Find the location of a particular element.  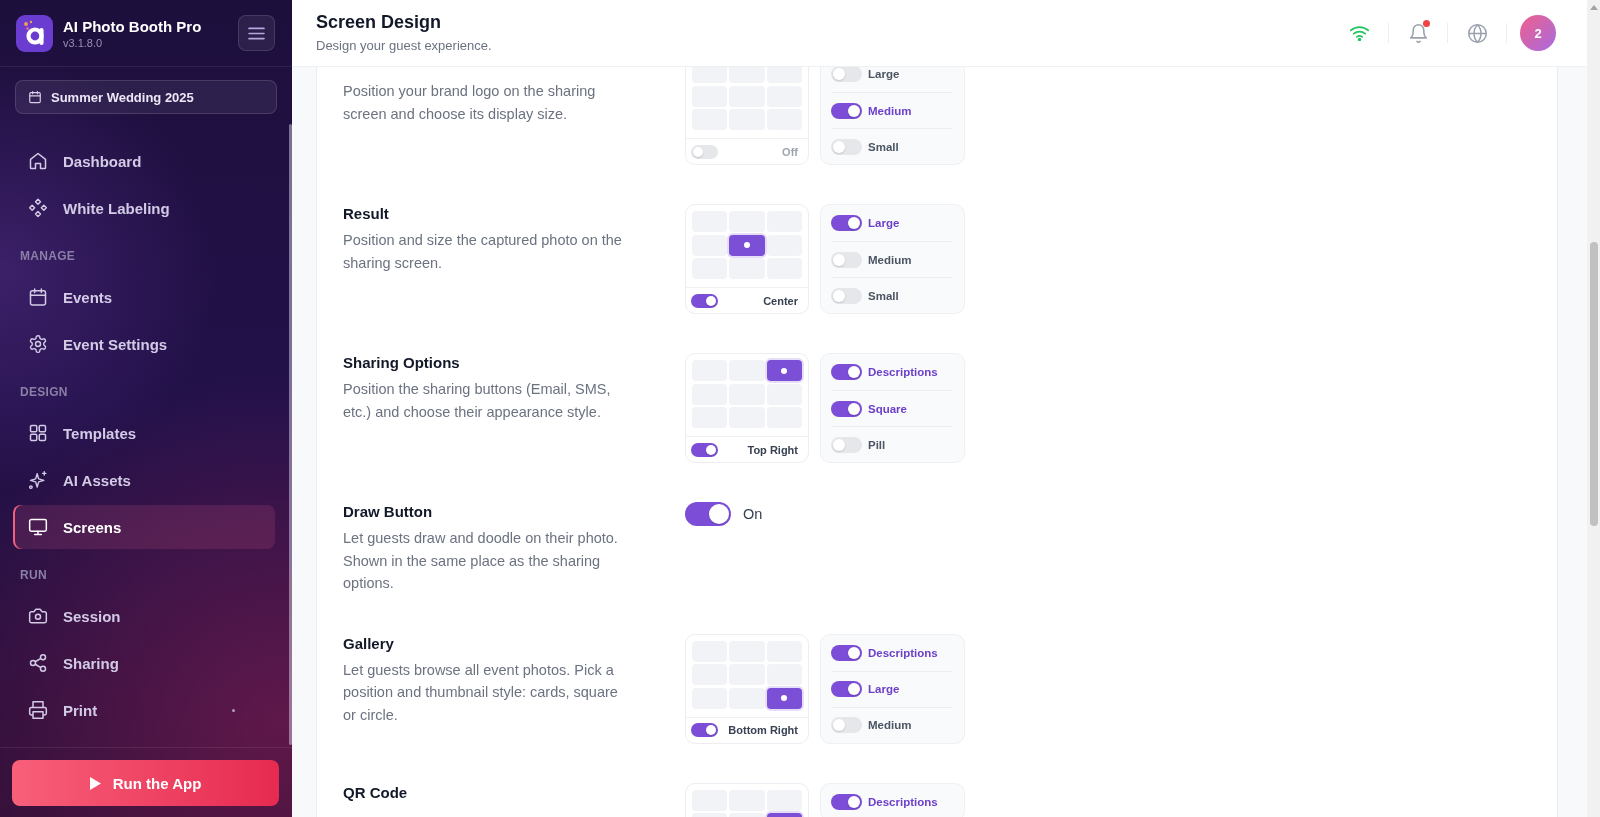

nav-item: Events is located at coordinates (144, 297).